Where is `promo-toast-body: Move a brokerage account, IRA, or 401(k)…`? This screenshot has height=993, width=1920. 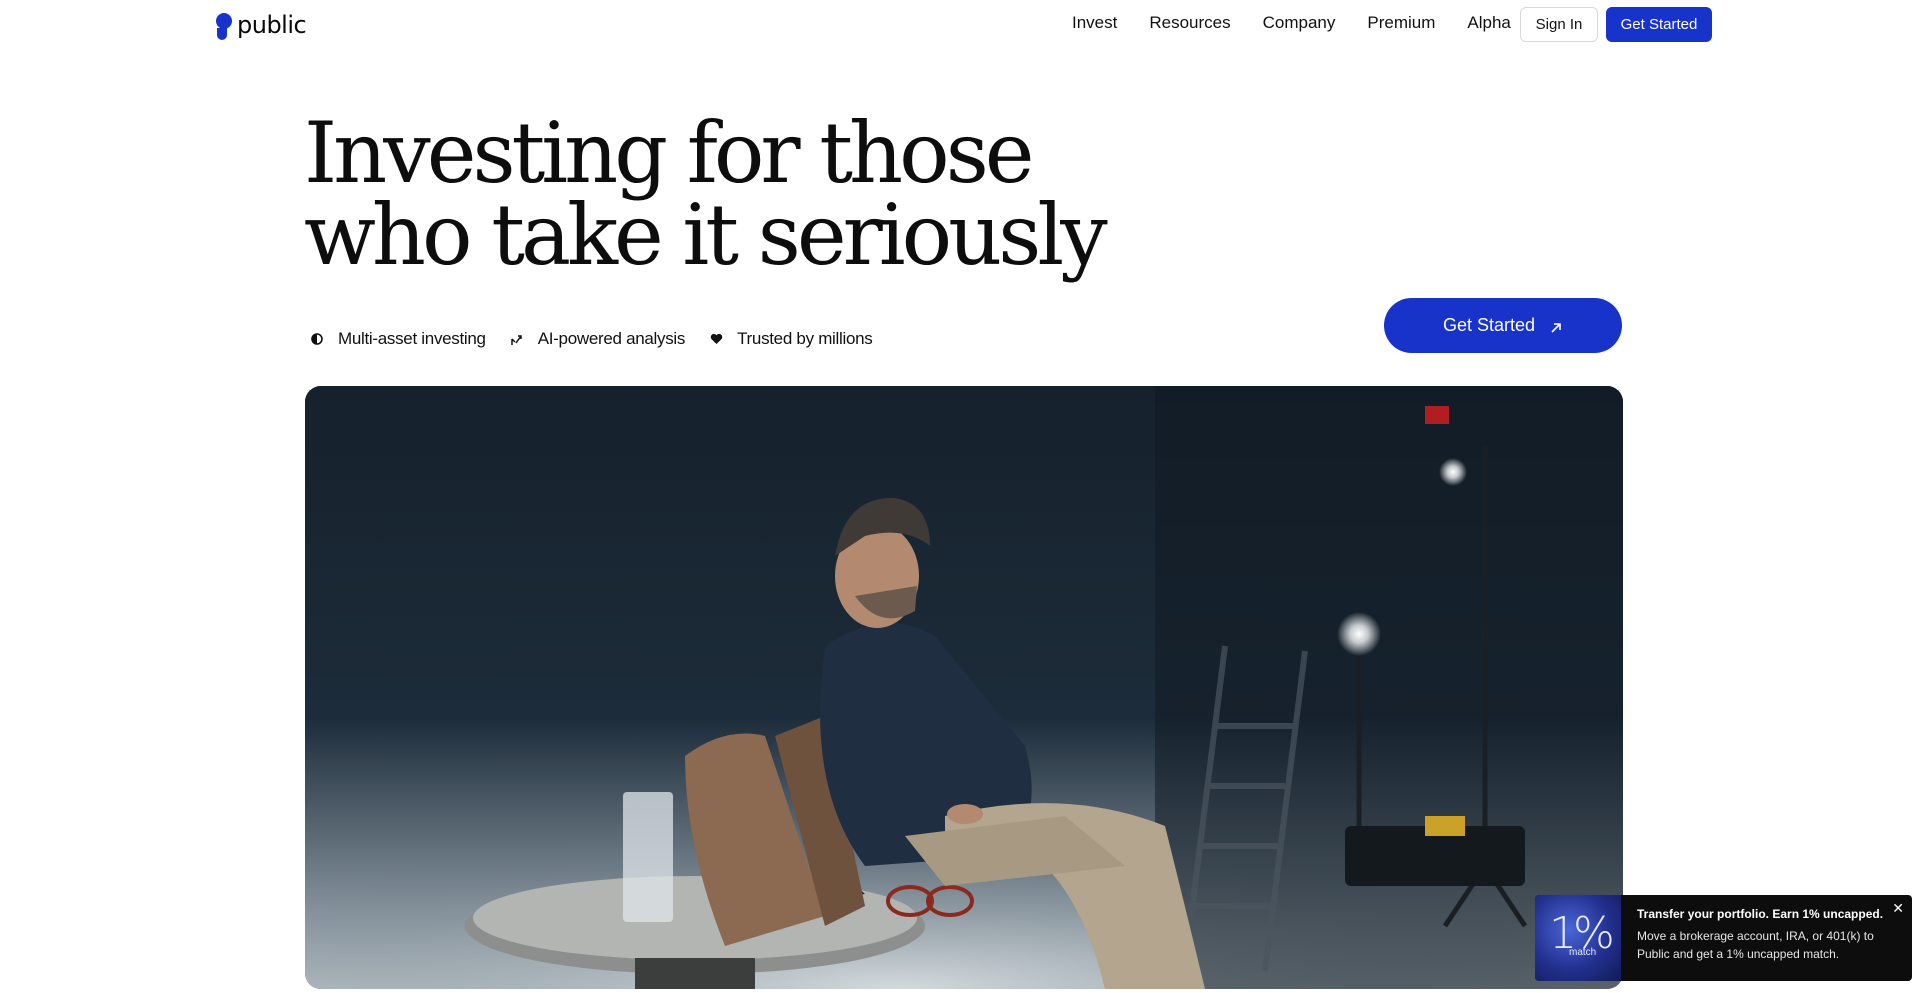 promo-toast-body: Move a brokerage account, IRA, or 401(k)… is located at coordinates (1755, 945).